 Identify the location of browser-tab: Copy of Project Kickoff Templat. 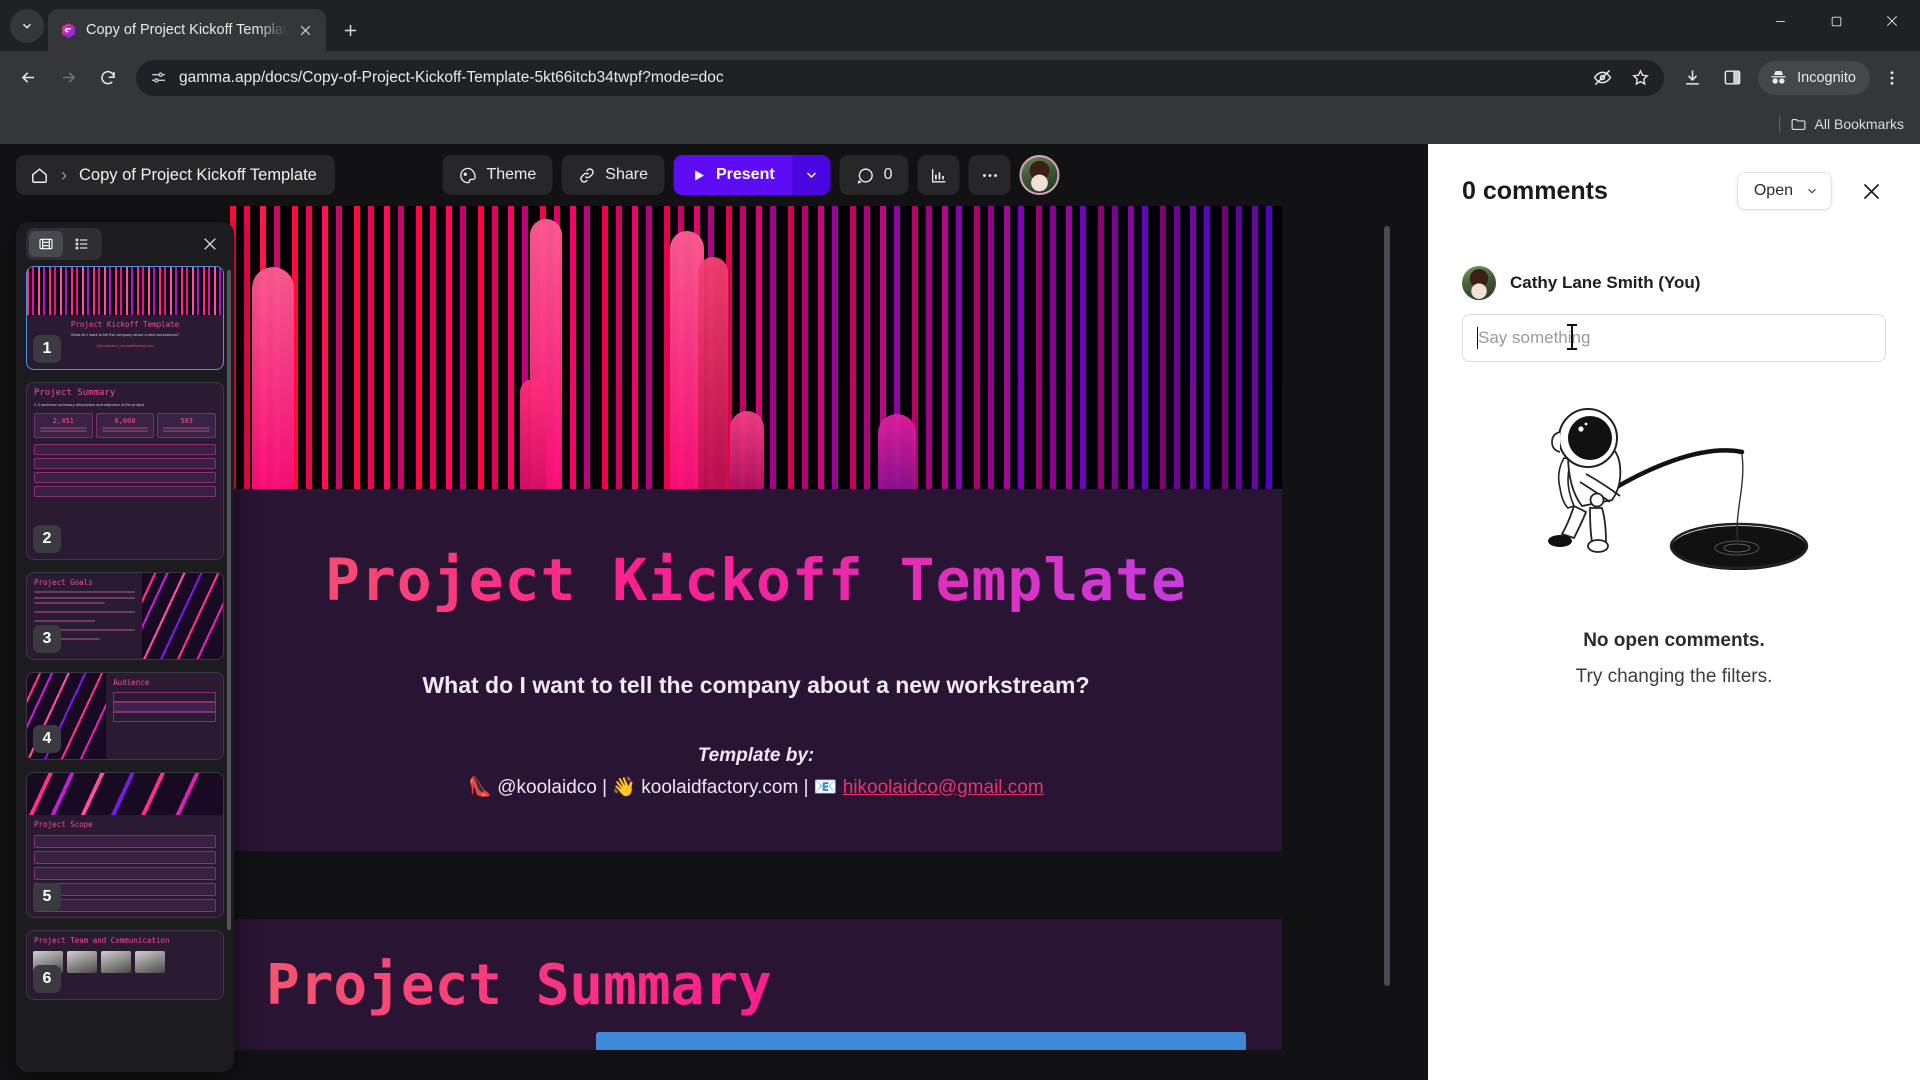
(187, 30).